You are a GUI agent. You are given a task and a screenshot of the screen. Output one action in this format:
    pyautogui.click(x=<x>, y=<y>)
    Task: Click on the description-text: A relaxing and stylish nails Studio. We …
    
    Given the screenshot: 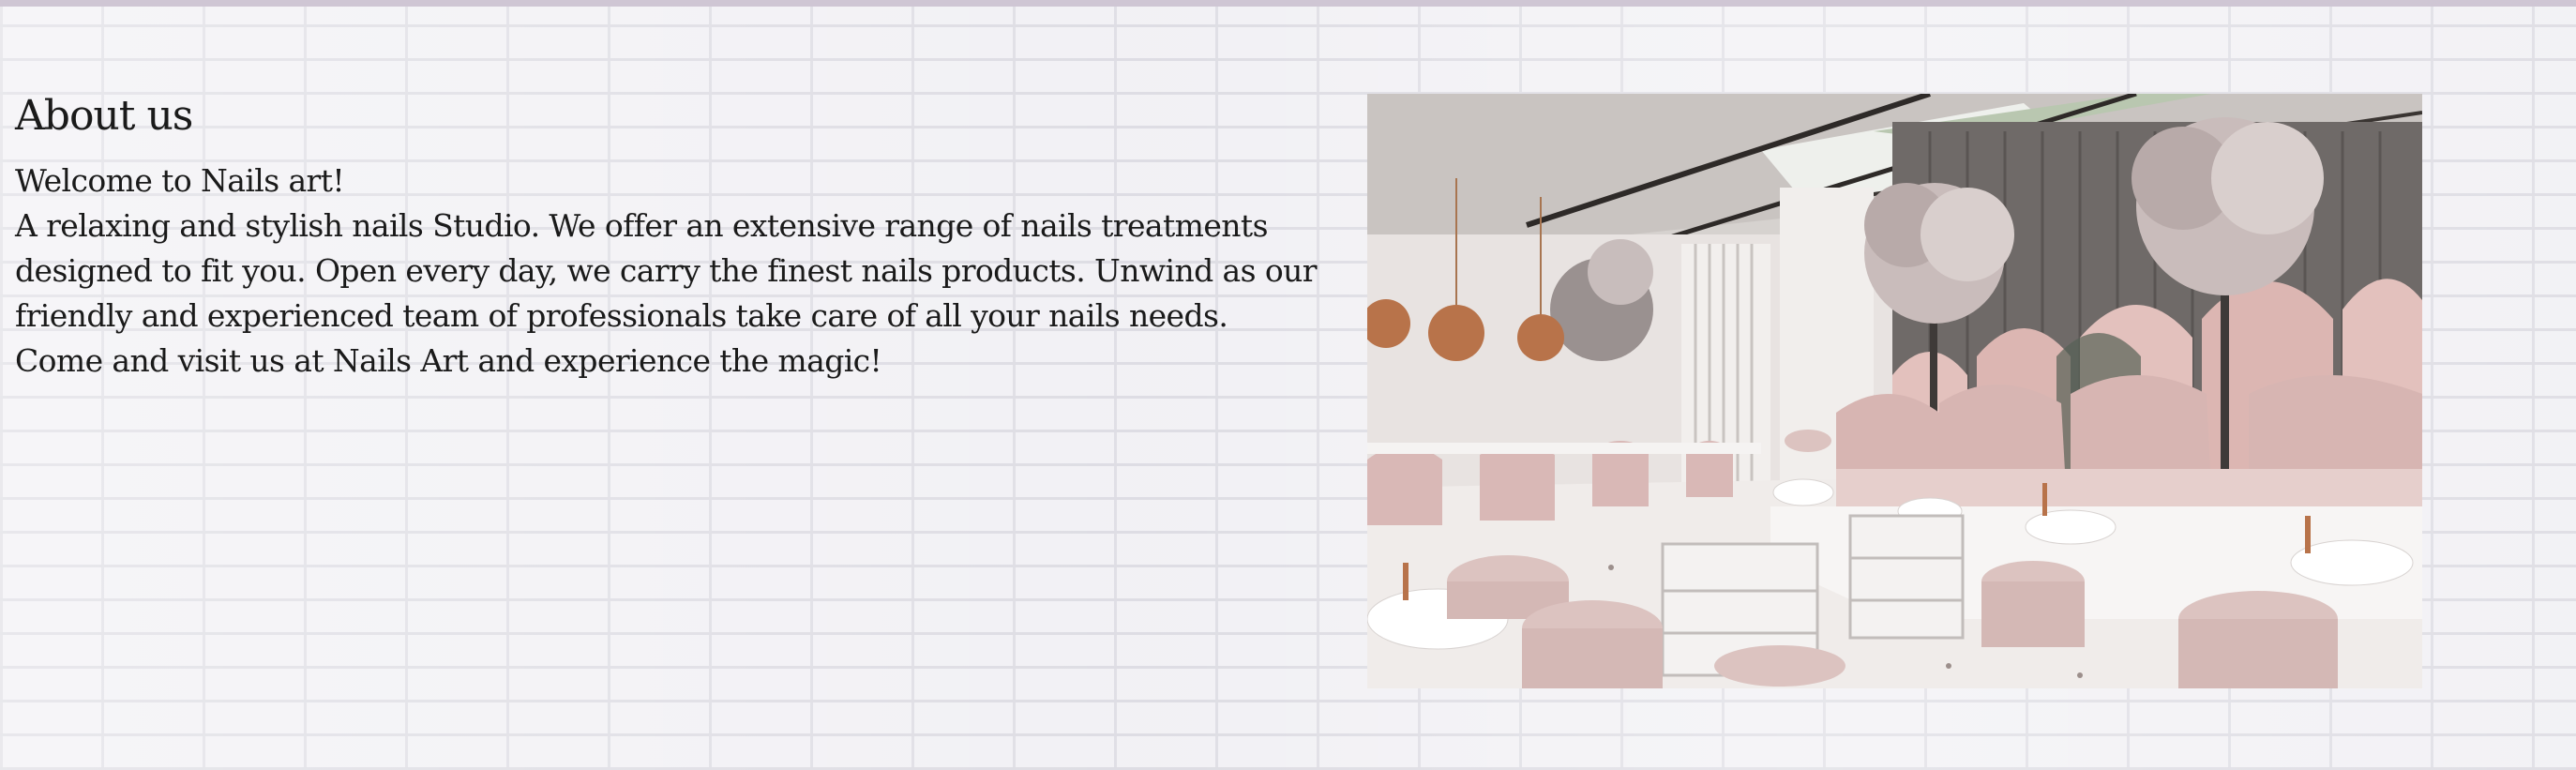 What is the action you would take?
    pyautogui.click(x=666, y=270)
    